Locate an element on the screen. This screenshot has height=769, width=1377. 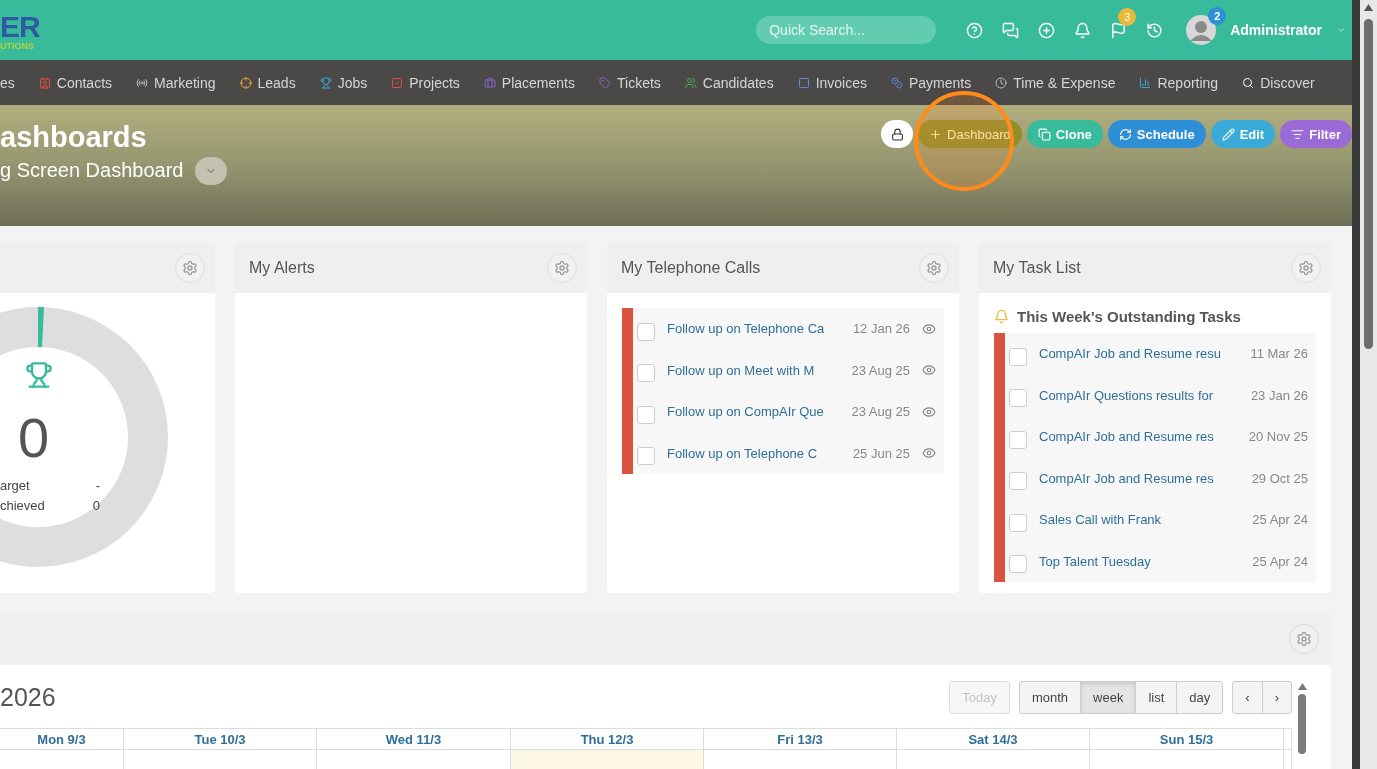
task-row: Follow up on Telephone Ca 12 Jan 26 is located at coordinates (783, 329).